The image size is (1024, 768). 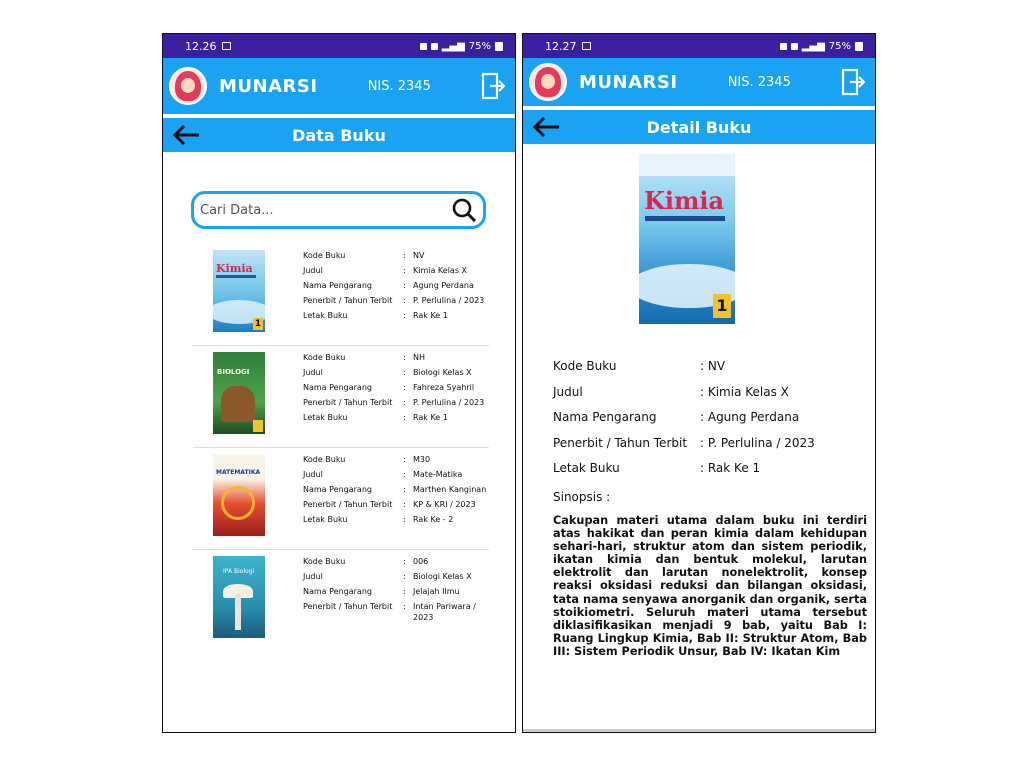 I want to click on synopsis-label: Sinopsis :, so click(x=582, y=497).